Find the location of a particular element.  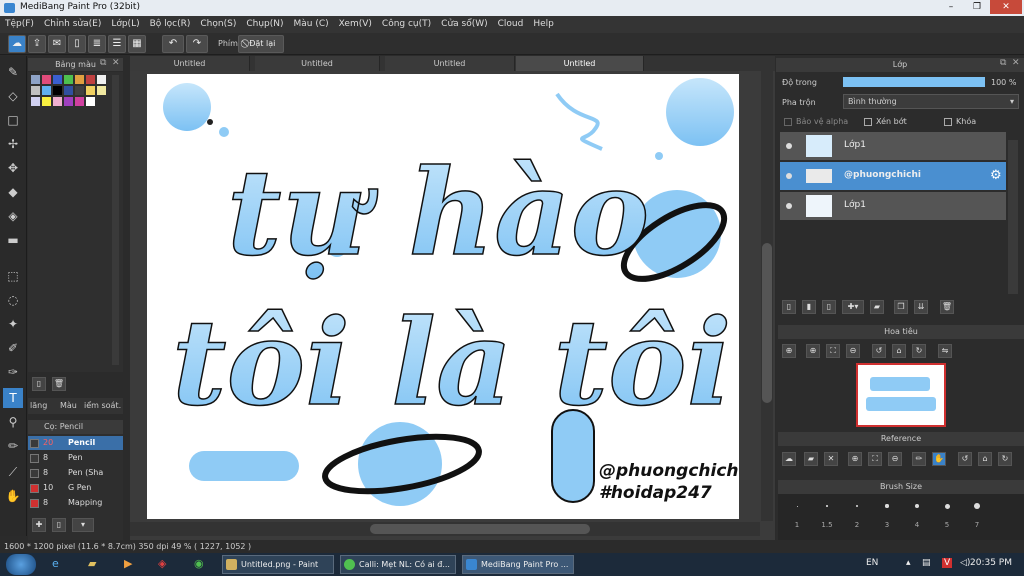

copy-brush-icon: ▯ is located at coordinates (59, 525).